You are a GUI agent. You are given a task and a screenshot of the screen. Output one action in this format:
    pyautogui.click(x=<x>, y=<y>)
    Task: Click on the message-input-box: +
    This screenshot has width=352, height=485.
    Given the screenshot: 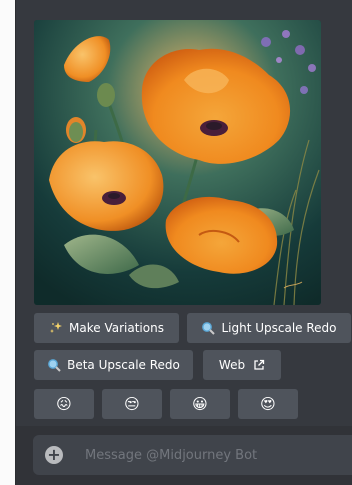 What is the action you would take?
    pyautogui.click(x=192, y=455)
    